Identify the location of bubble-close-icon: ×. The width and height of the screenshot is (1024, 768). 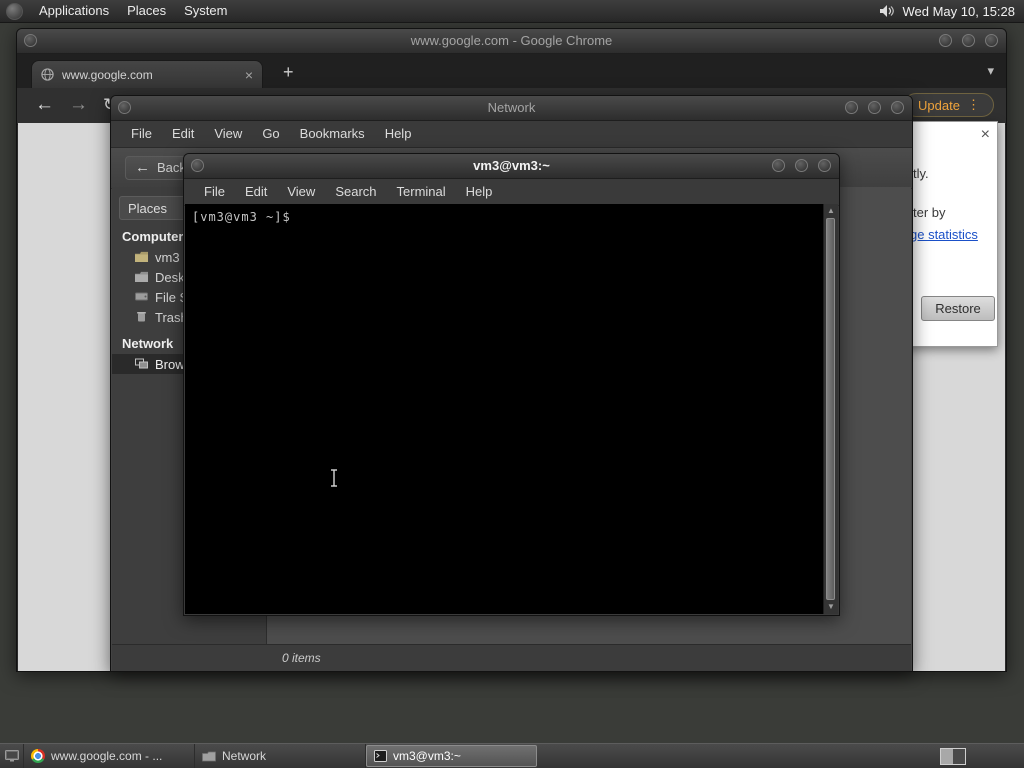
(985, 135).